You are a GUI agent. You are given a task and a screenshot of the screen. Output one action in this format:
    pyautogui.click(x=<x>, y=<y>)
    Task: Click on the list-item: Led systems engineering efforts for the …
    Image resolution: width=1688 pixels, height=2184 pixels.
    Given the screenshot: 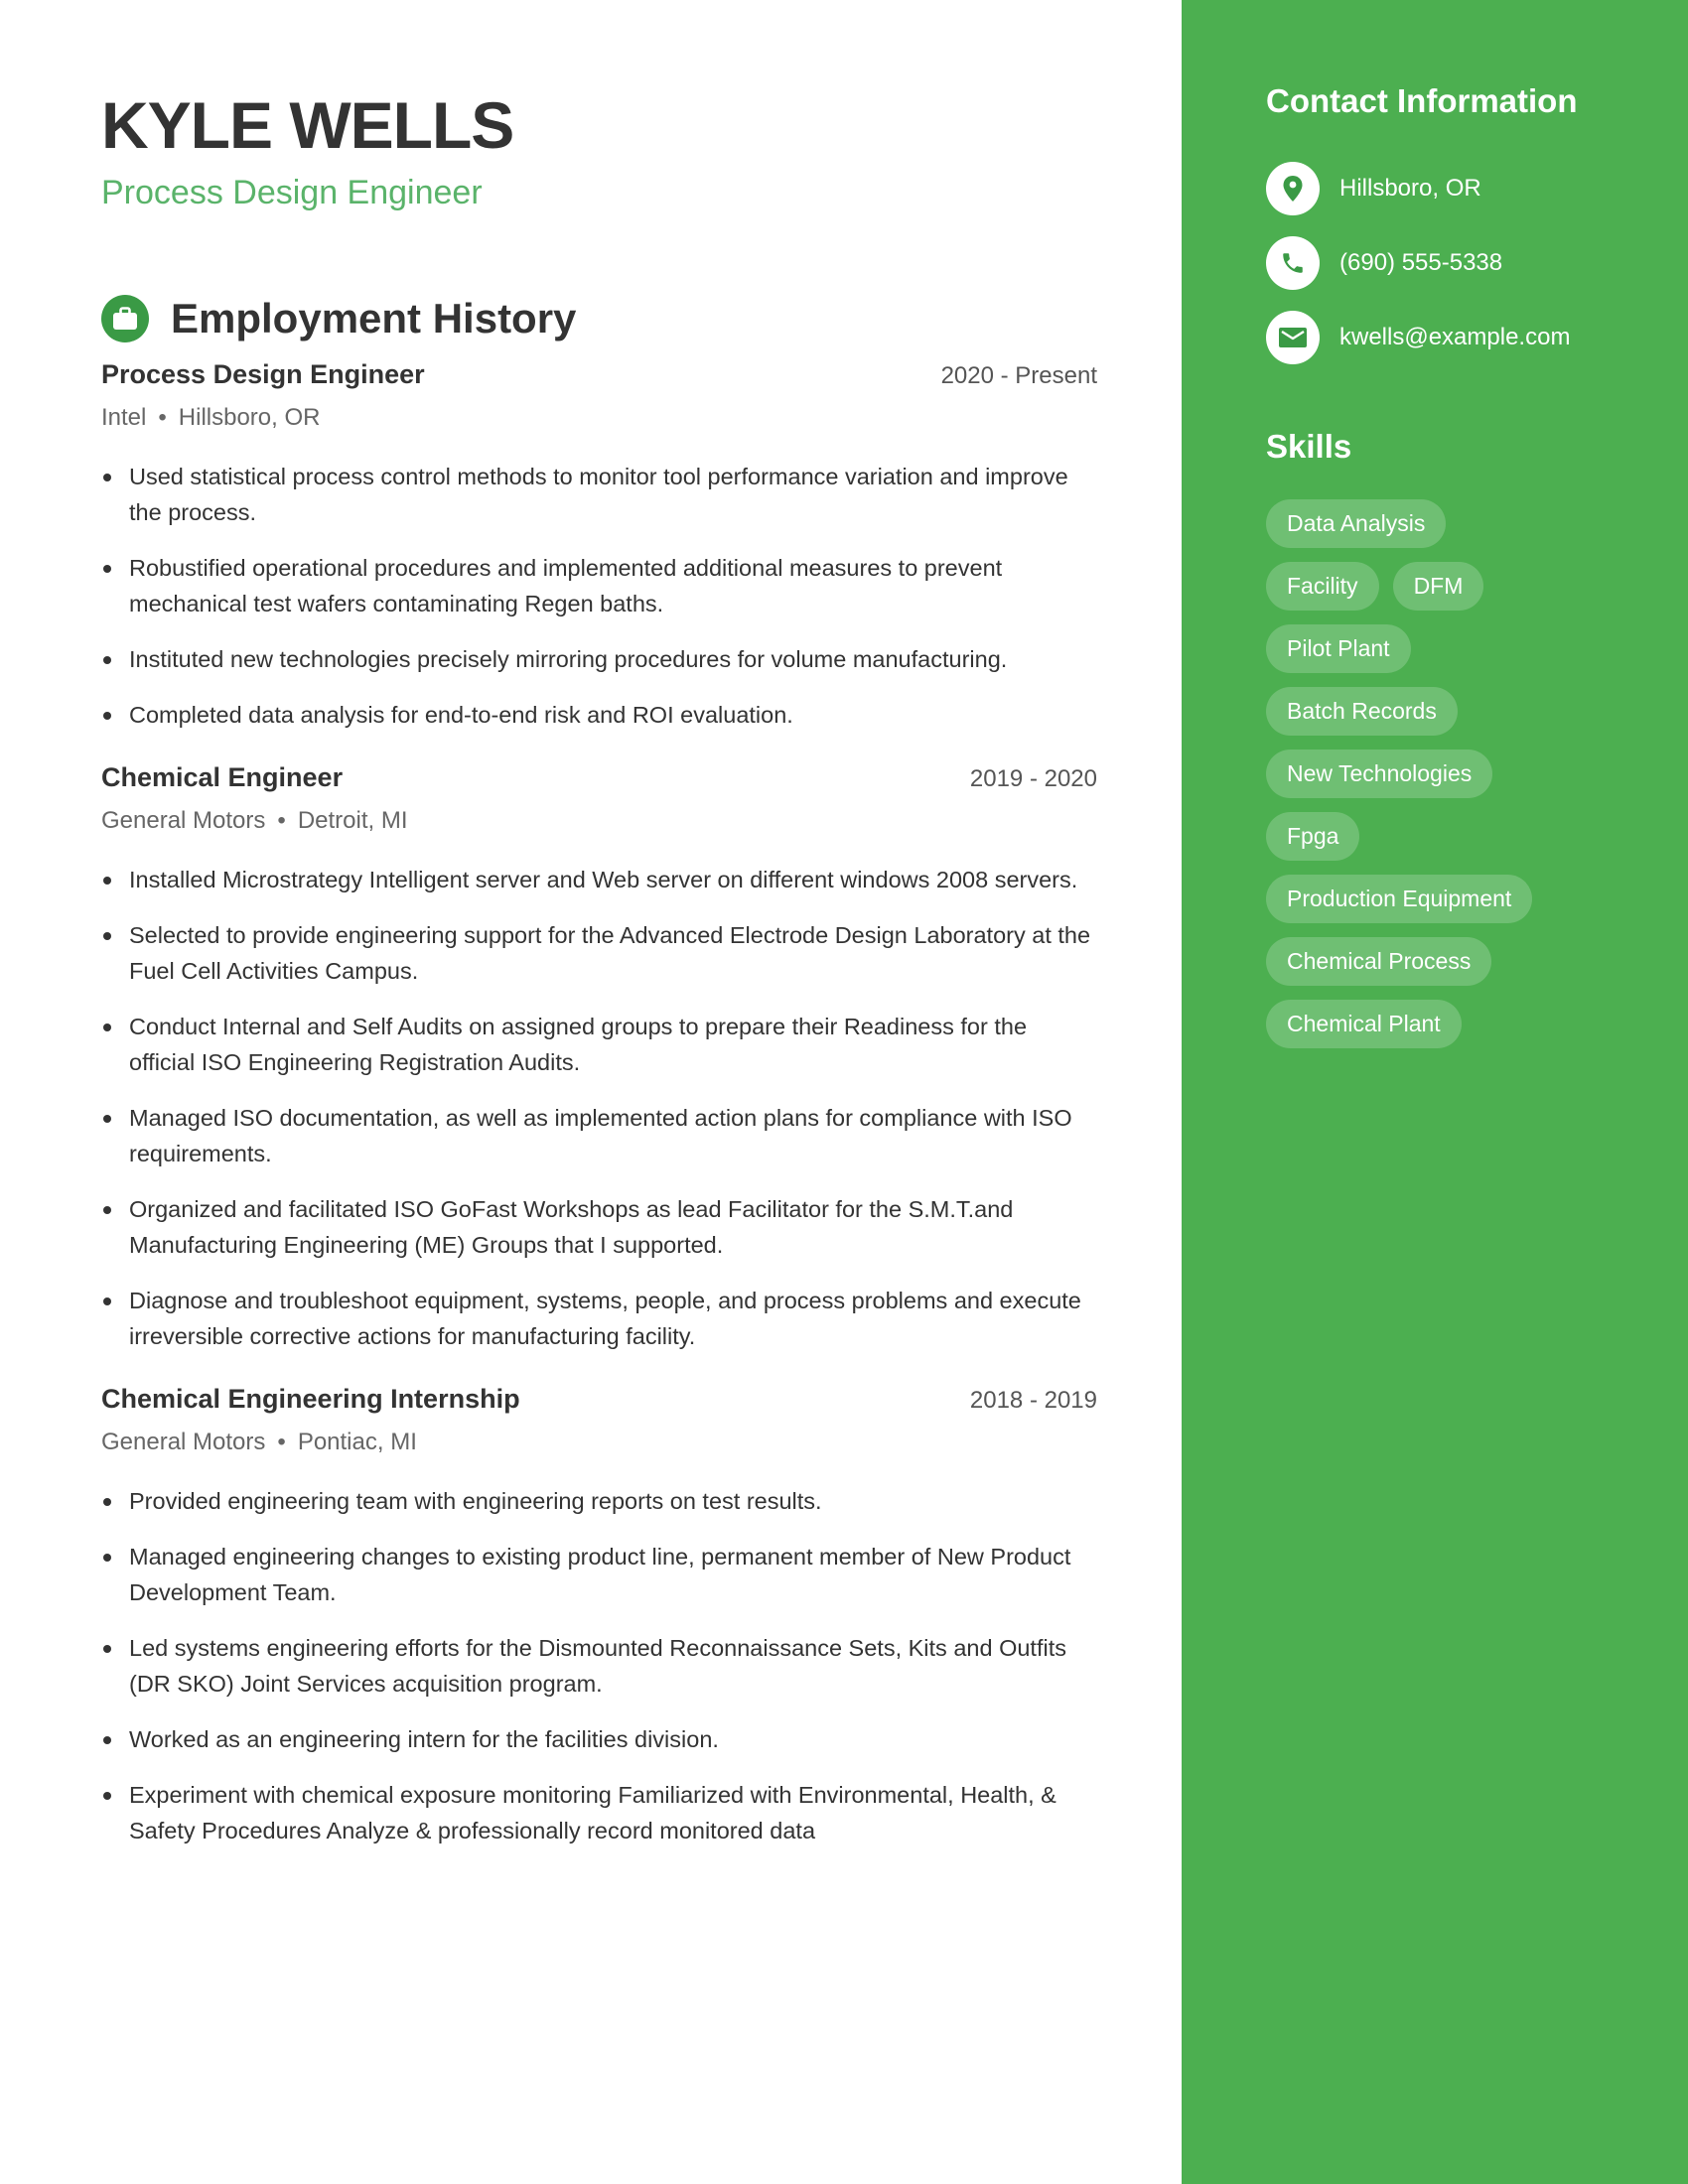 What is the action you would take?
    pyautogui.click(x=599, y=1666)
    